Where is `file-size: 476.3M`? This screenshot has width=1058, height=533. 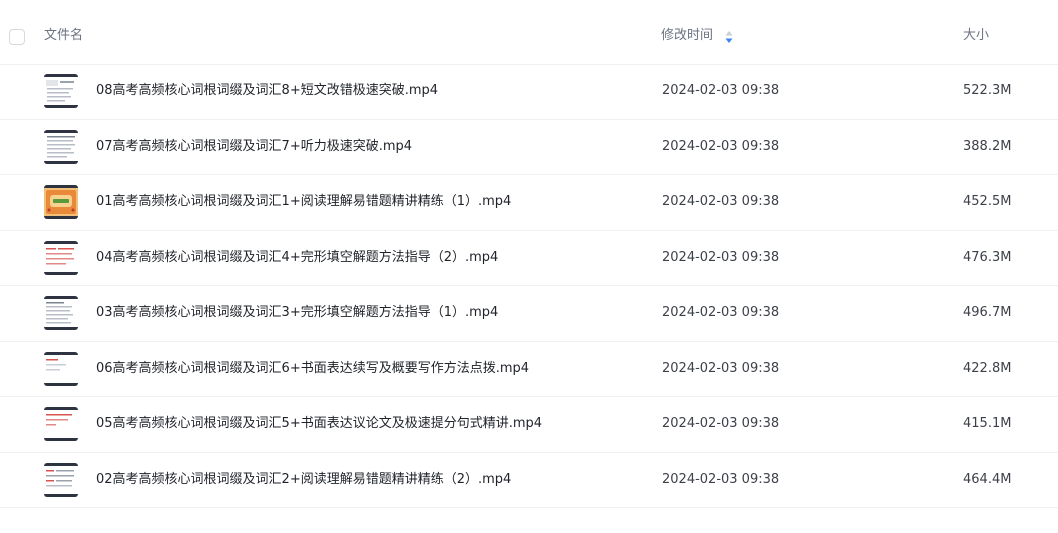
file-size: 476.3M is located at coordinates (987, 257).